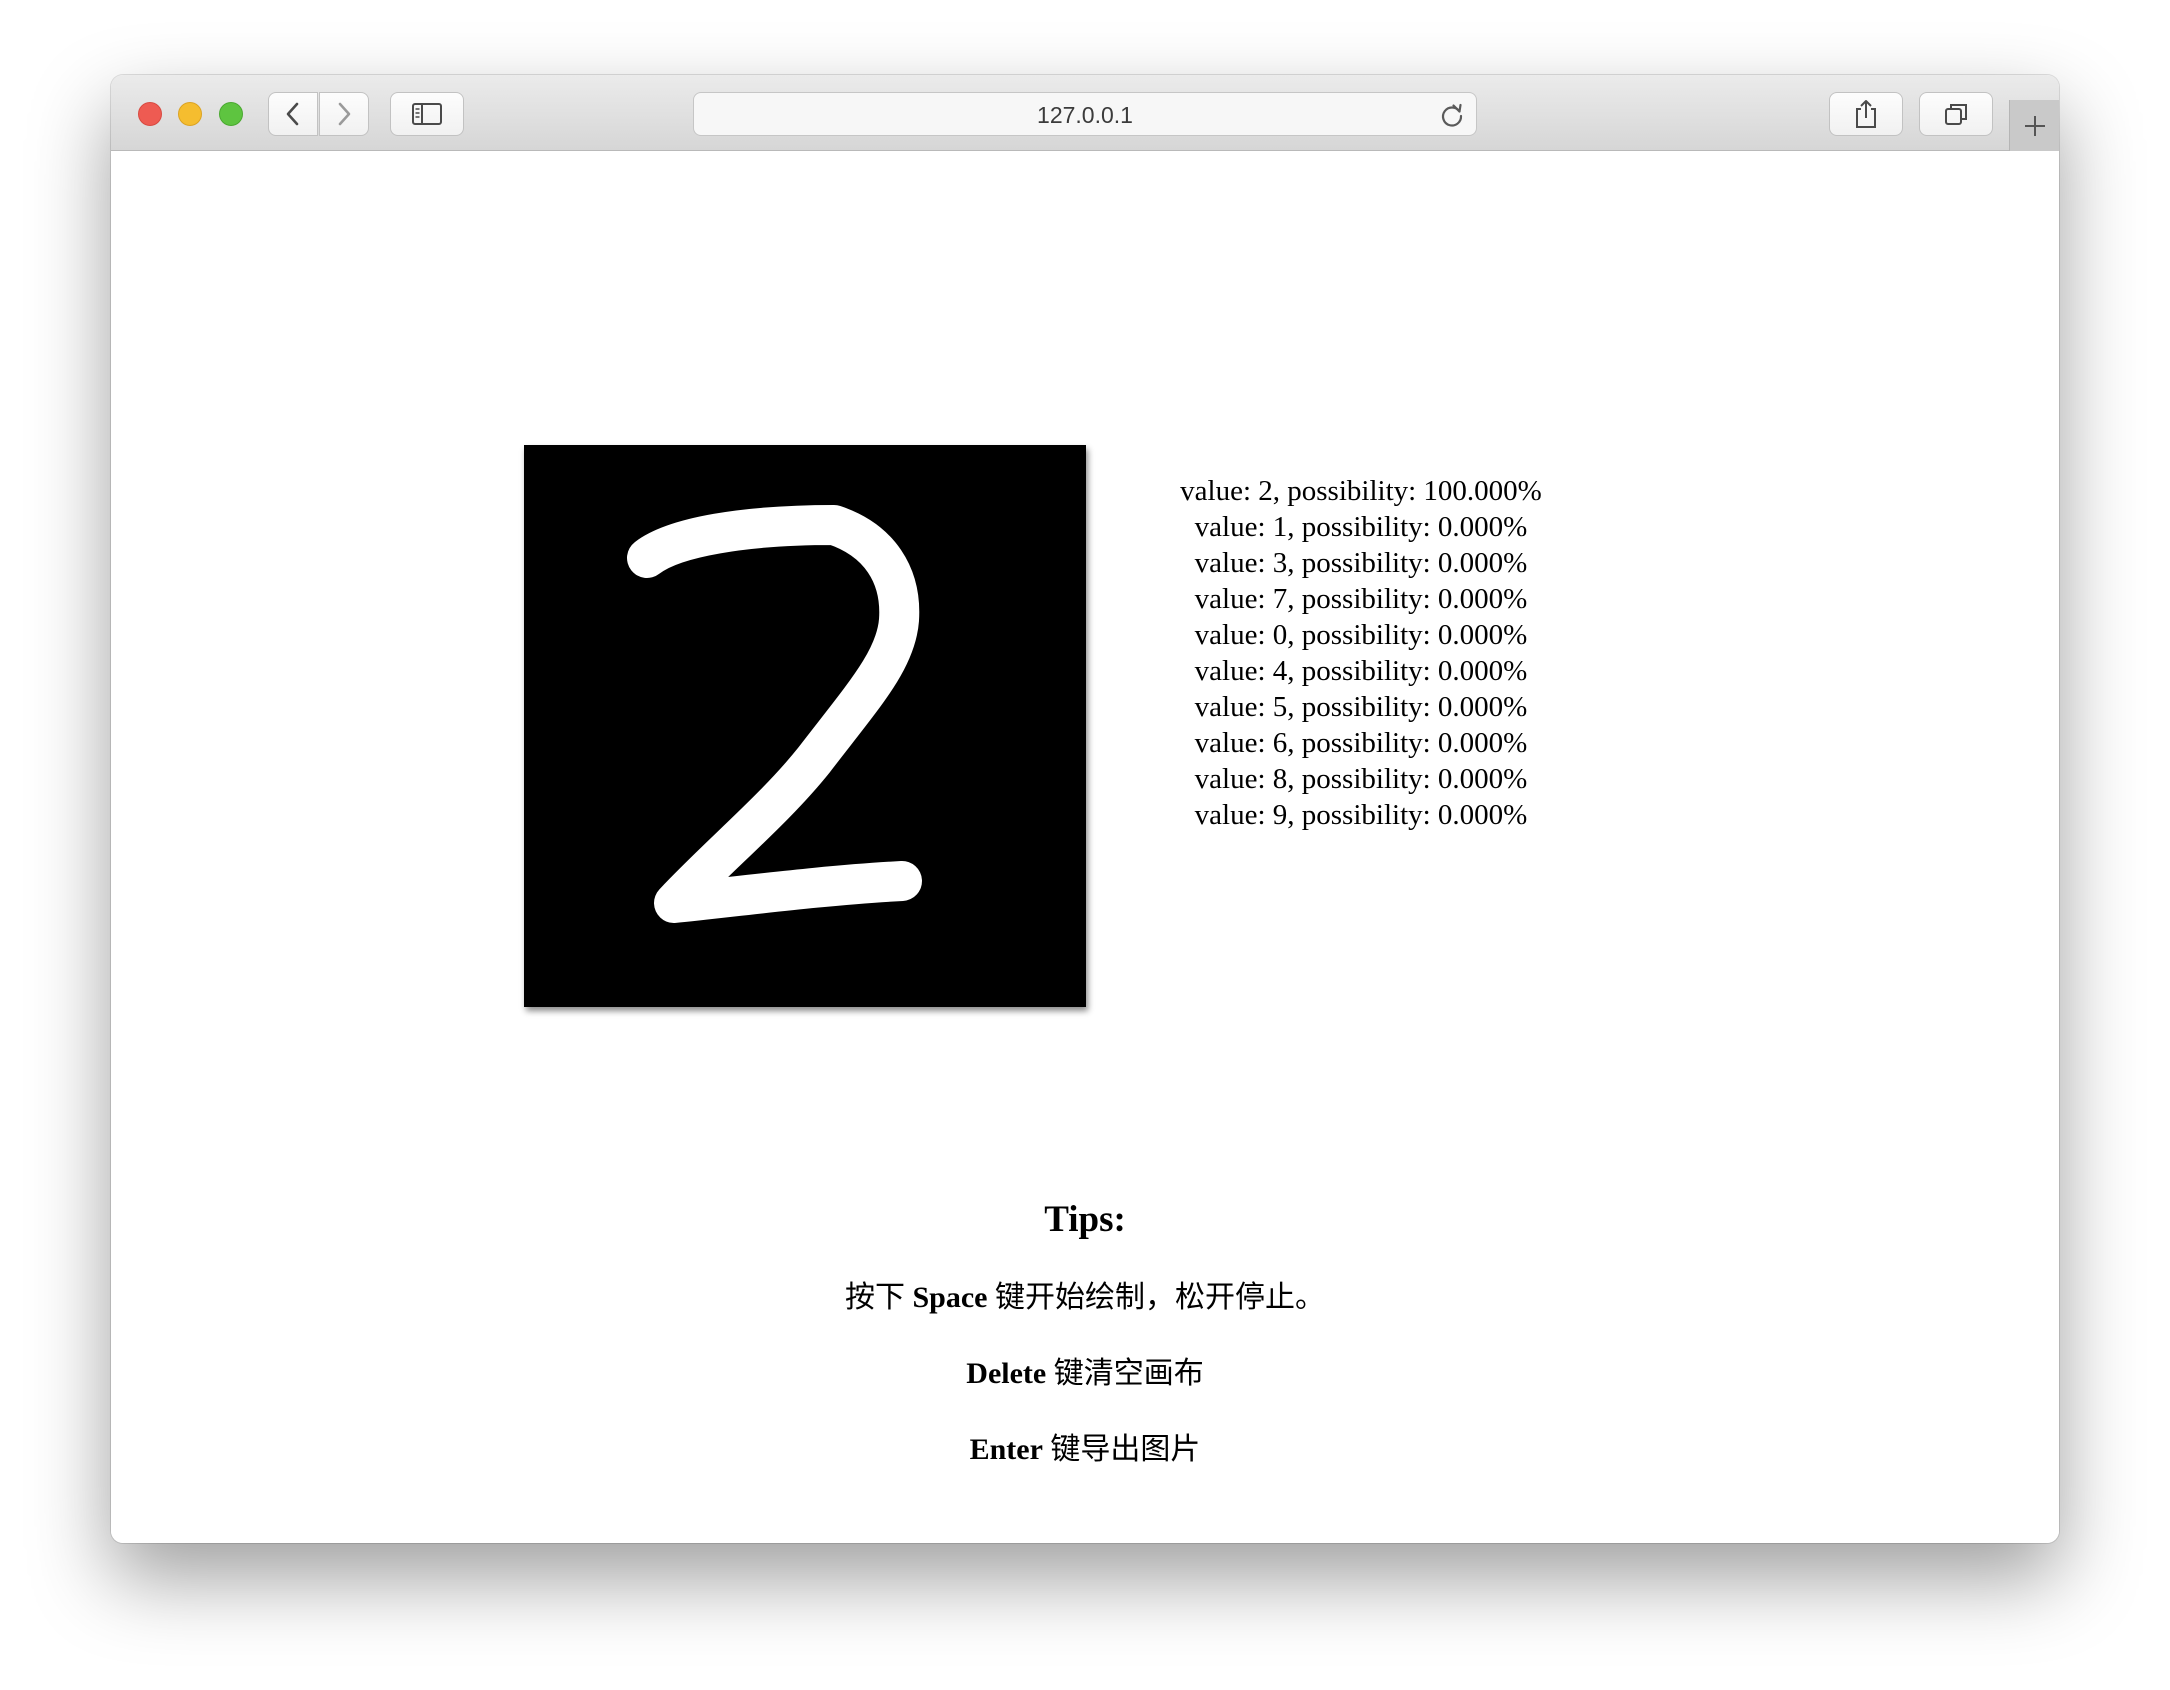  Describe the element at coordinates (1361, 815) in the screenshot. I see `prediction-row: value: 9, possibility: 0.000%` at that location.